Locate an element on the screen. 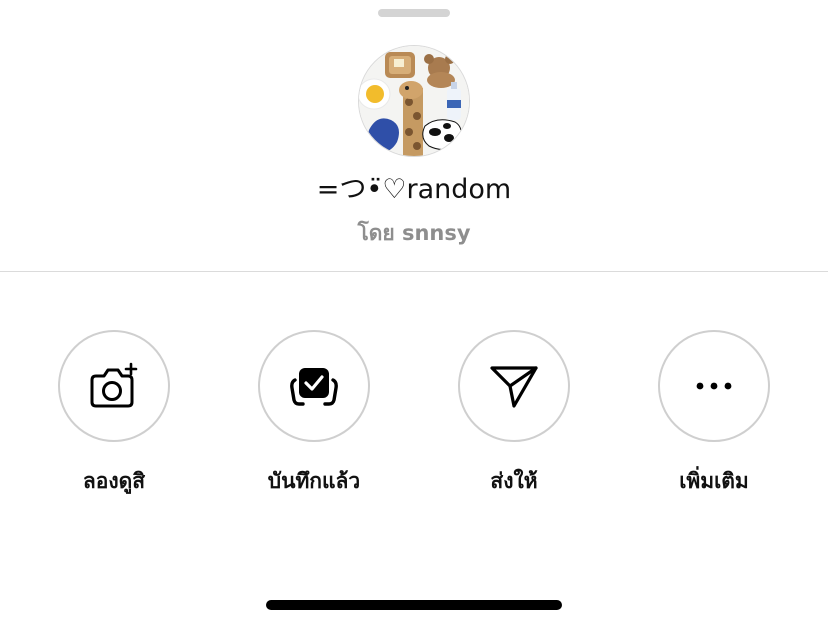 Image resolution: width=828 pixels, height=626 pixels. collection-owner: โดย snnsy is located at coordinates (414, 233).